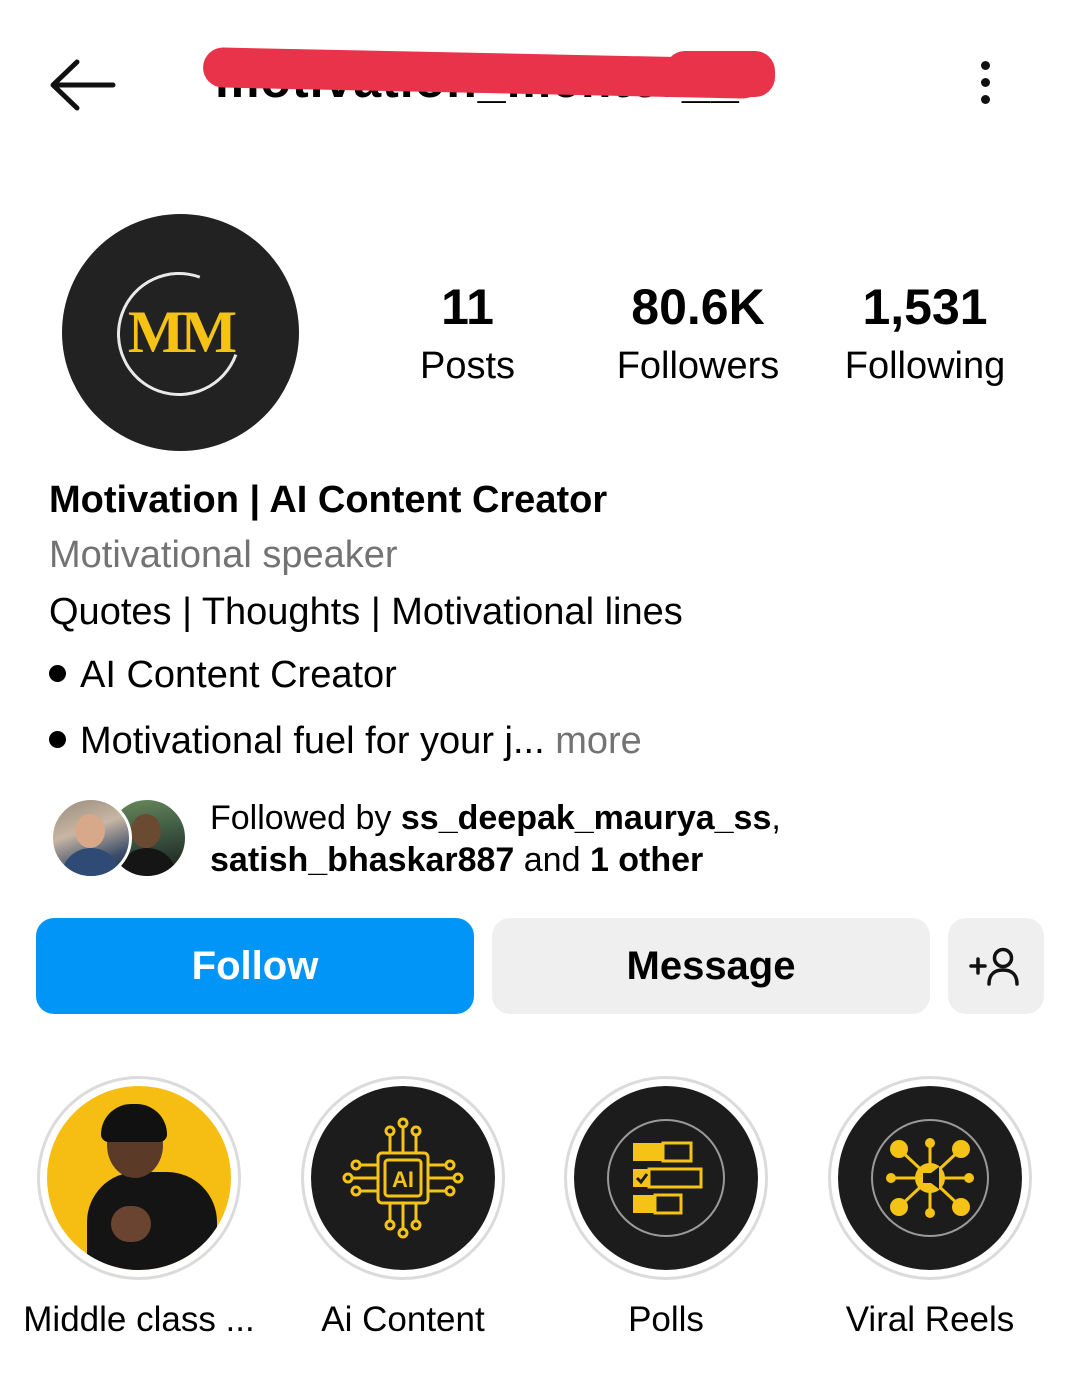 The image size is (1072, 1394). What do you see at coordinates (720, 74) in the screenshot?
I see `redaction-mark` at bounding box center [720, 74].